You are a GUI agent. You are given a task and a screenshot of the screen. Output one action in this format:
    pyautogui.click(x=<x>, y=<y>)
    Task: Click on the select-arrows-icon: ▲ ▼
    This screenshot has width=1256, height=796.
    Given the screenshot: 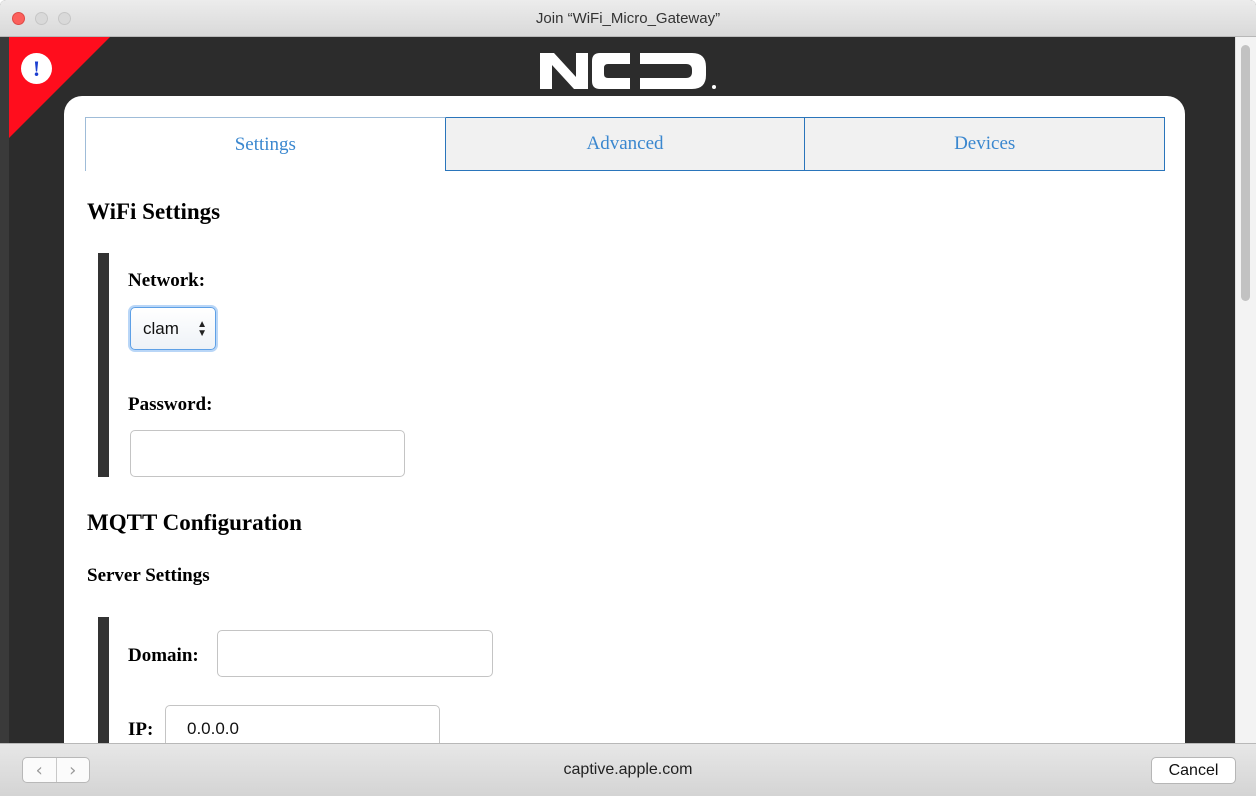 What is the action you would take?
    pyautogui.click(x=202, y=329)
    